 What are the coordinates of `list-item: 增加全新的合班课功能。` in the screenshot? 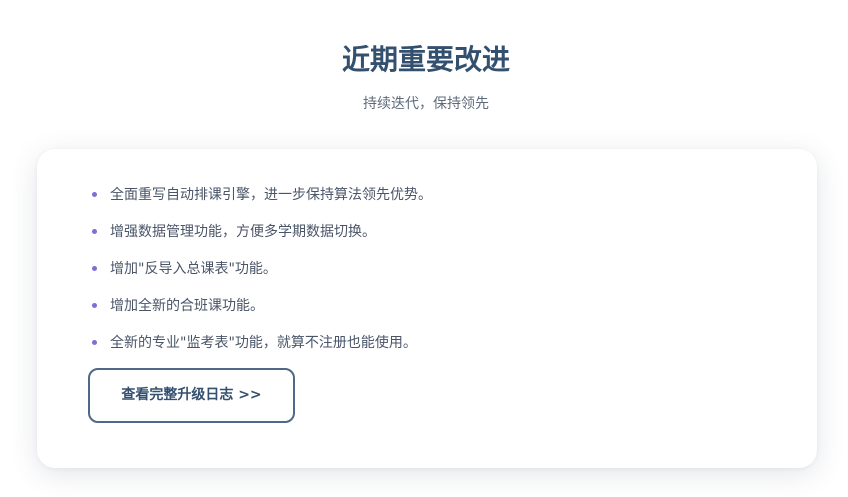 It's located at (262, 312).